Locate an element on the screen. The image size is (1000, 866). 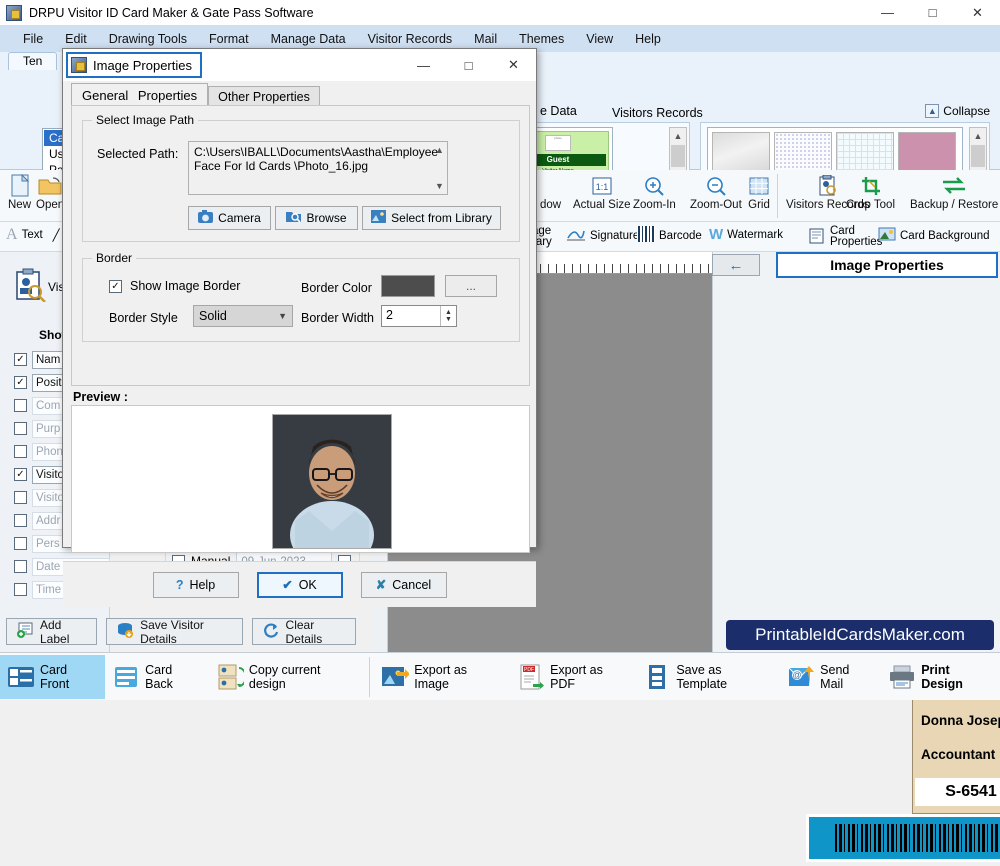
tab-properties-label: Properties is located at coordinates (167, 95).